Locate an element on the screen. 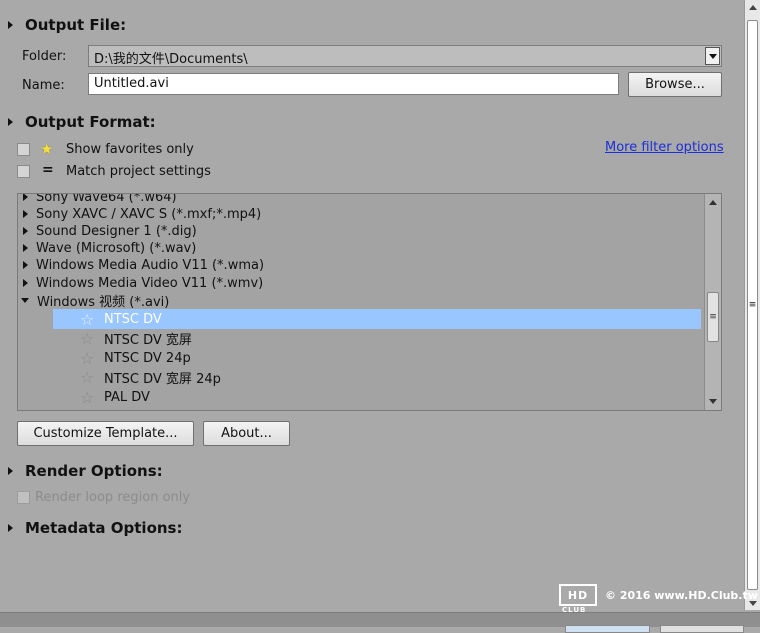  show-favorites-checkbox is located at coordinates (23, 149).